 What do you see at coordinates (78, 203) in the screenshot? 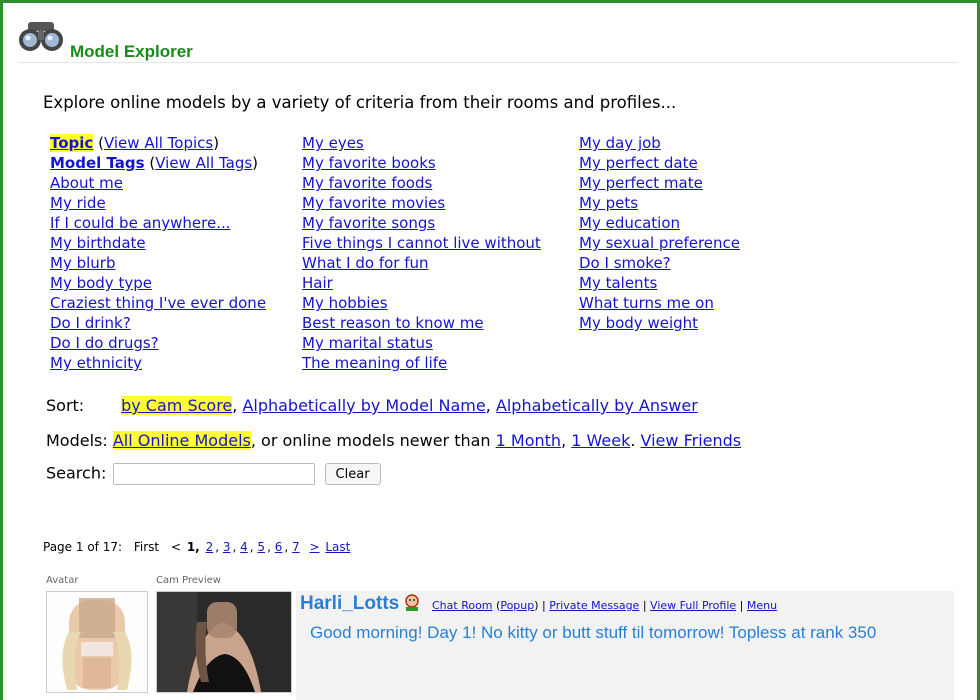
I see `topic-link-my-ride: My ride` at bounding box center [78, 203].